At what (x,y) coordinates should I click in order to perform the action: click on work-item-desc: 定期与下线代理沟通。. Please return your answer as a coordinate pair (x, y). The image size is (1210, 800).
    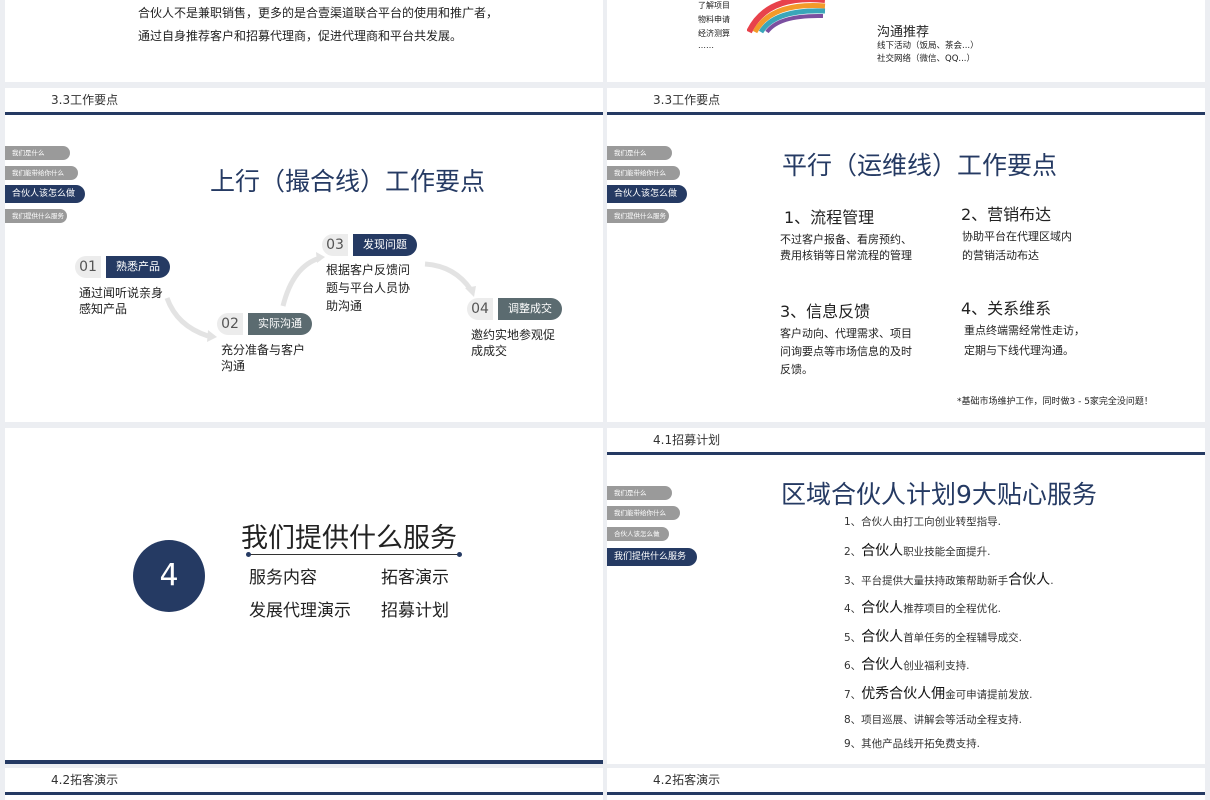
    Looking at the image, I should click on (1019, 350).